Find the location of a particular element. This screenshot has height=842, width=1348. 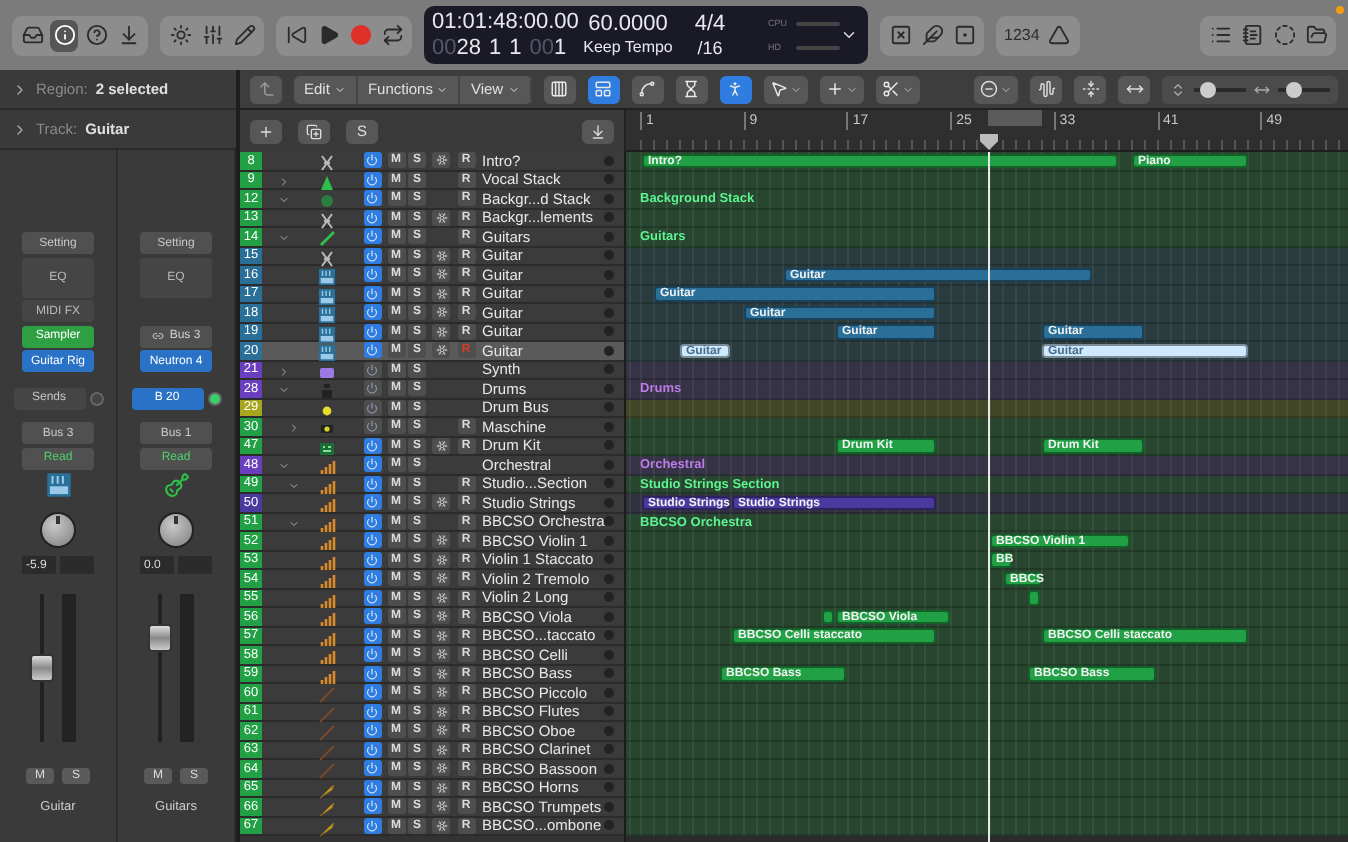

minus-circle-icon is located at coordinates (989, 89).